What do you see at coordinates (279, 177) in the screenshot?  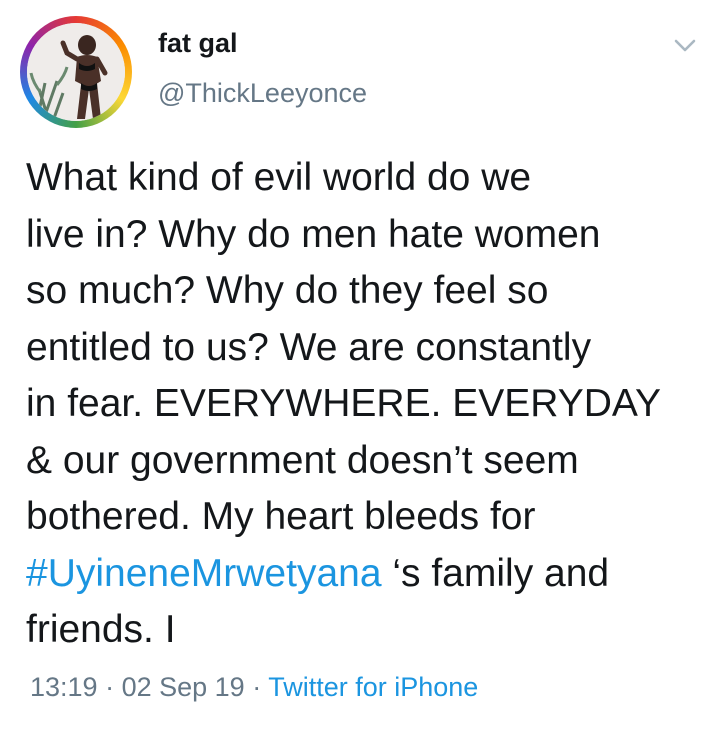 I see `tweet-line: What kind of evil world do we` at bounding box center [279, 177].